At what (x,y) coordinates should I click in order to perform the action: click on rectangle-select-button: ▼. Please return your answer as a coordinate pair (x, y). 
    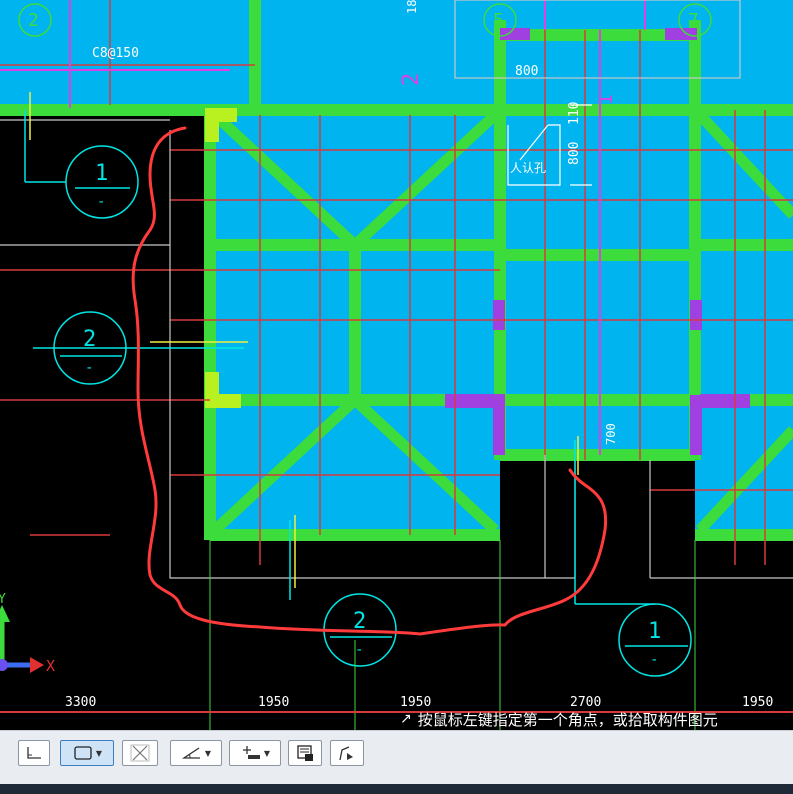
    Looking at the image, I should click on (87, 753).